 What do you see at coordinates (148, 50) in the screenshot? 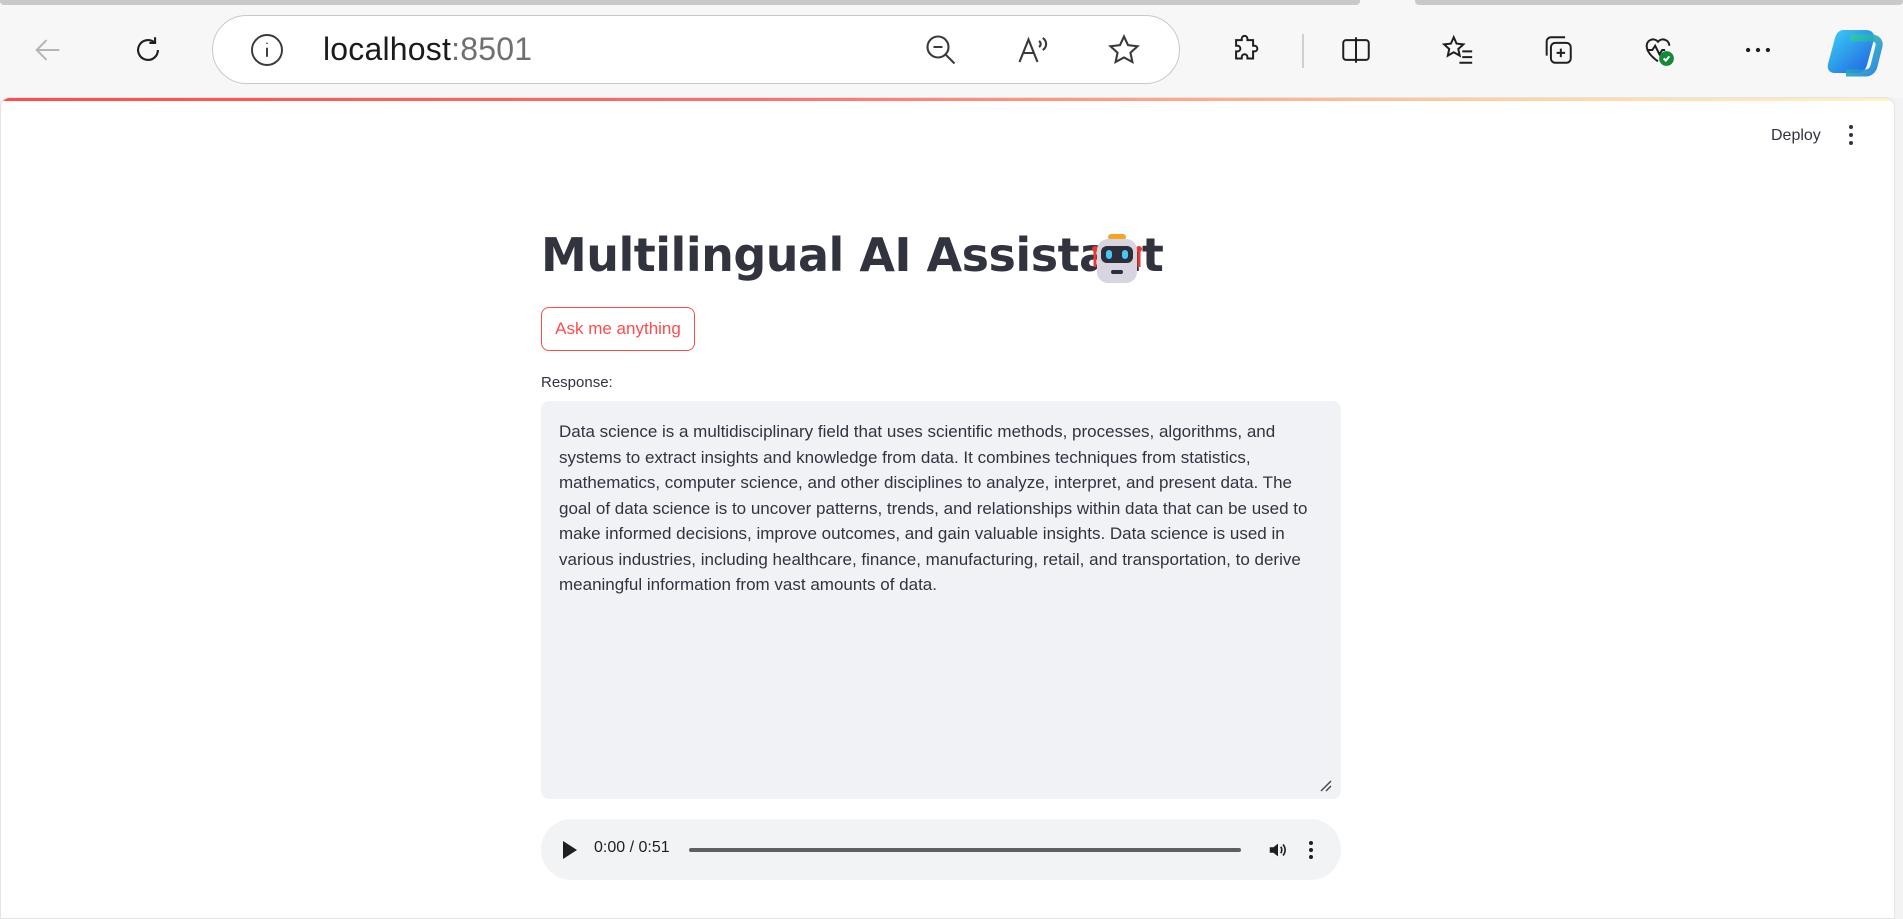
I see `refresh-icon` at bounding box center [148, 50].